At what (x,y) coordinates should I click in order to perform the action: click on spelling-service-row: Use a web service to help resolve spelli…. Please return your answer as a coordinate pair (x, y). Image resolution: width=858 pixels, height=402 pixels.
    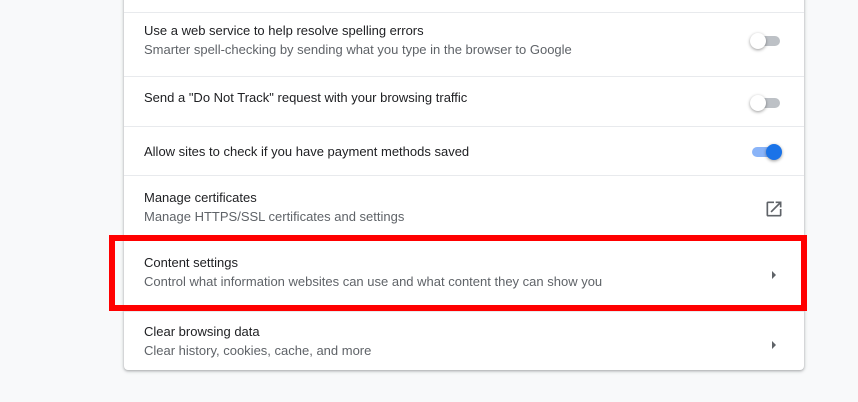
    Looking at the image, I should click on (464, 41).